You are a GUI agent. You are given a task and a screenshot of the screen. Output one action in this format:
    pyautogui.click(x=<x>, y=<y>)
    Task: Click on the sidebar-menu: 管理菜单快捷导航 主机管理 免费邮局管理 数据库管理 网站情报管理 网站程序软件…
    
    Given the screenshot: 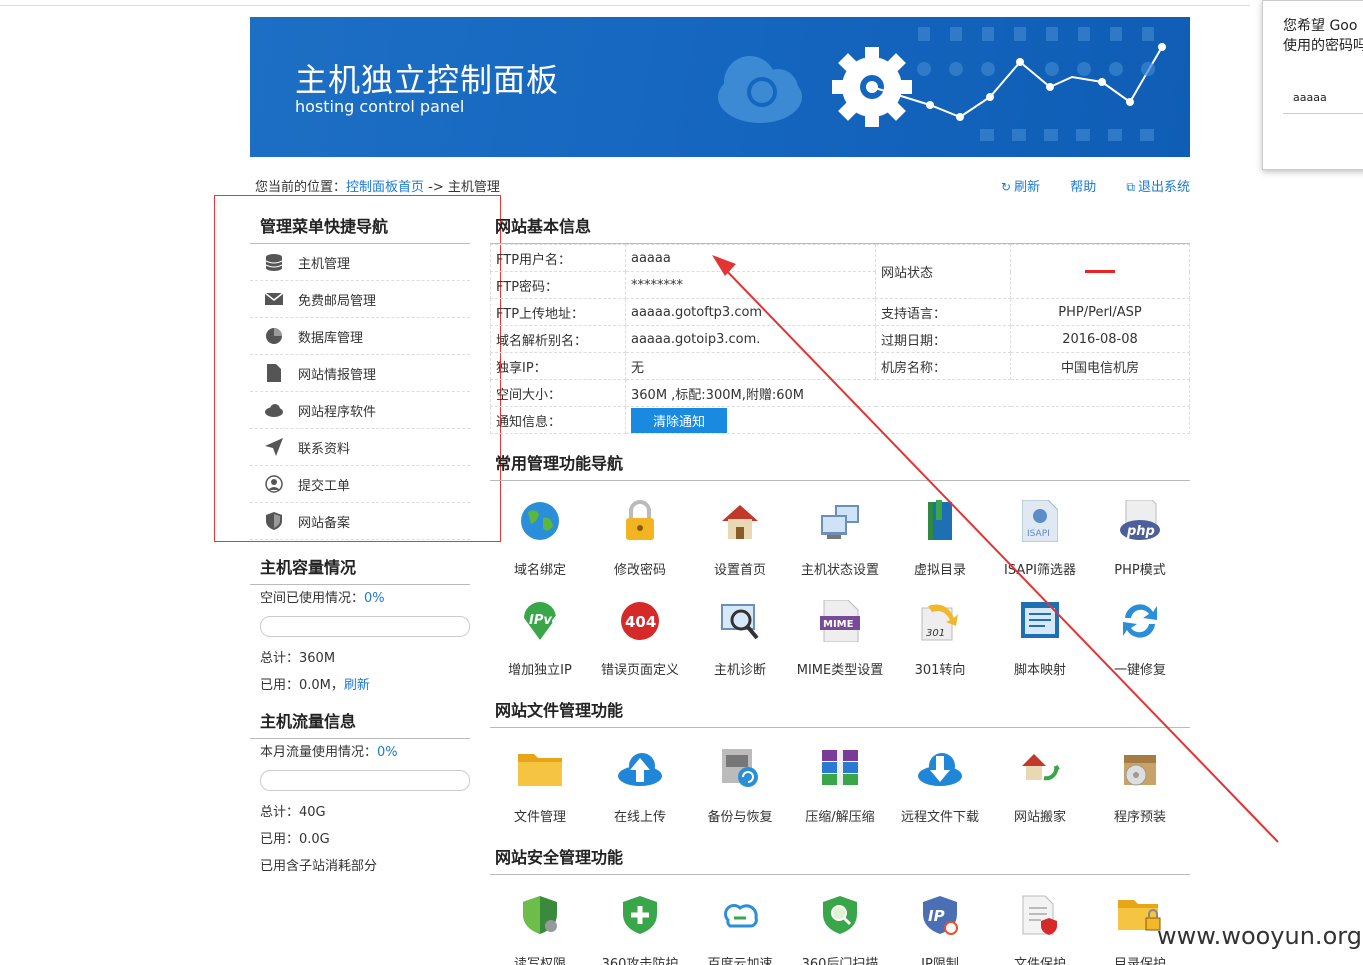 What is the action you would take?
    pyautogui.click(x=360, y=372)
    